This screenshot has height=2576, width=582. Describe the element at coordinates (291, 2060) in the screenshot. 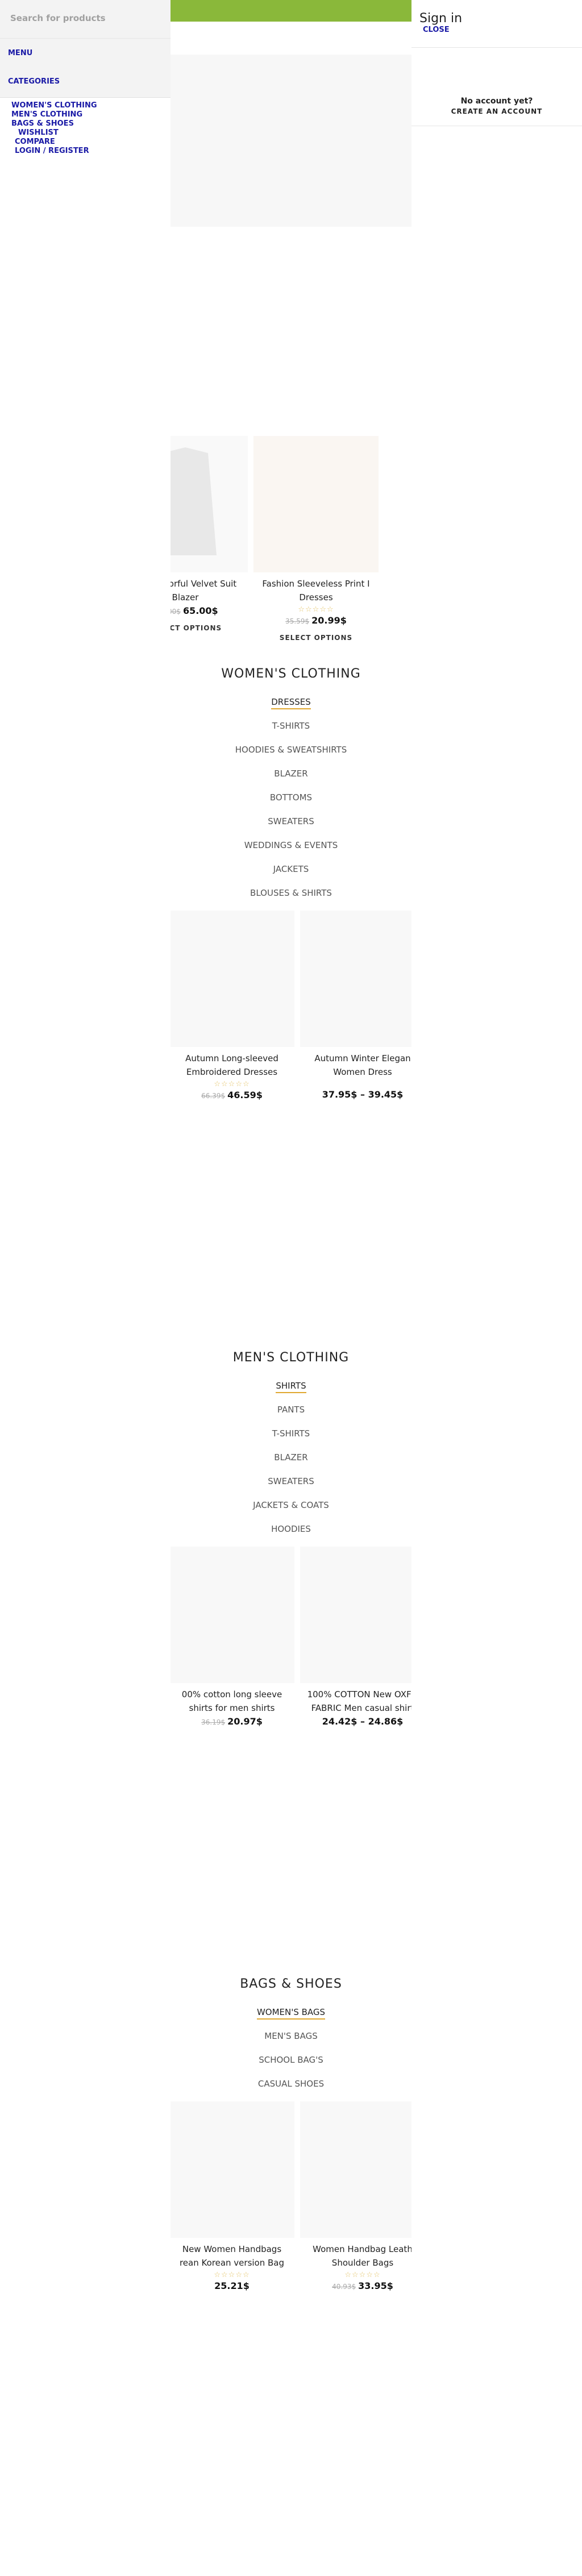

I see `subcategory-item: SCHOOL BAG'S` at that location.